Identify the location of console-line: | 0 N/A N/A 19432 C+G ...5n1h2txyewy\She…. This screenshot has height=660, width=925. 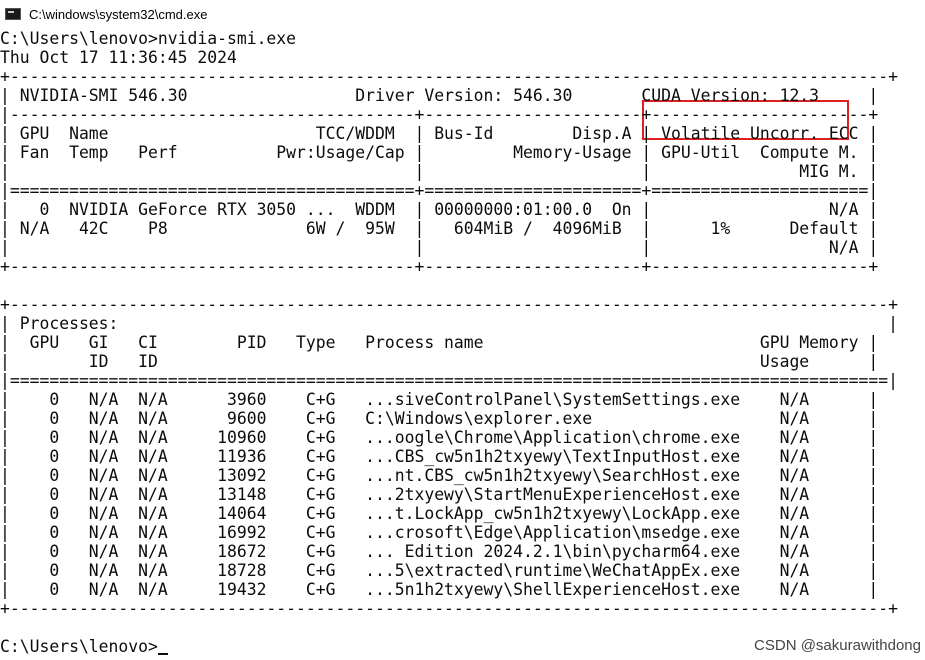
(439, 589).